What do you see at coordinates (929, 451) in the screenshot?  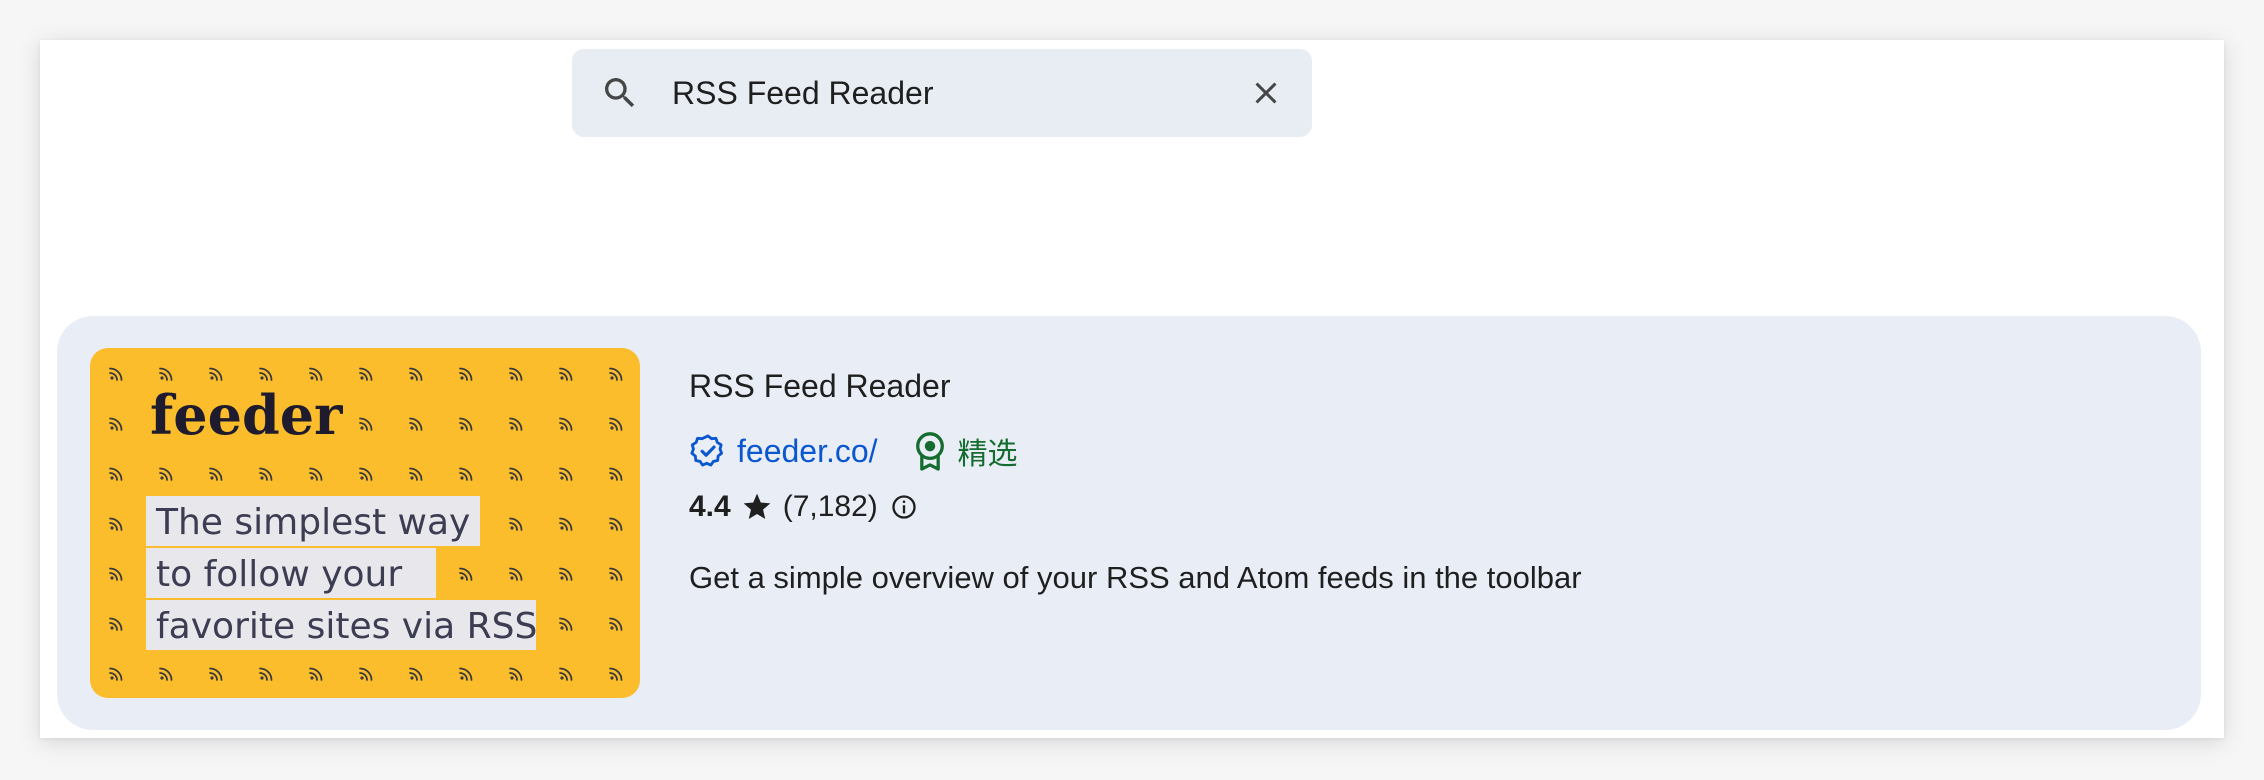 I see `featured-badge-icon` at bounding box center [929, 451].